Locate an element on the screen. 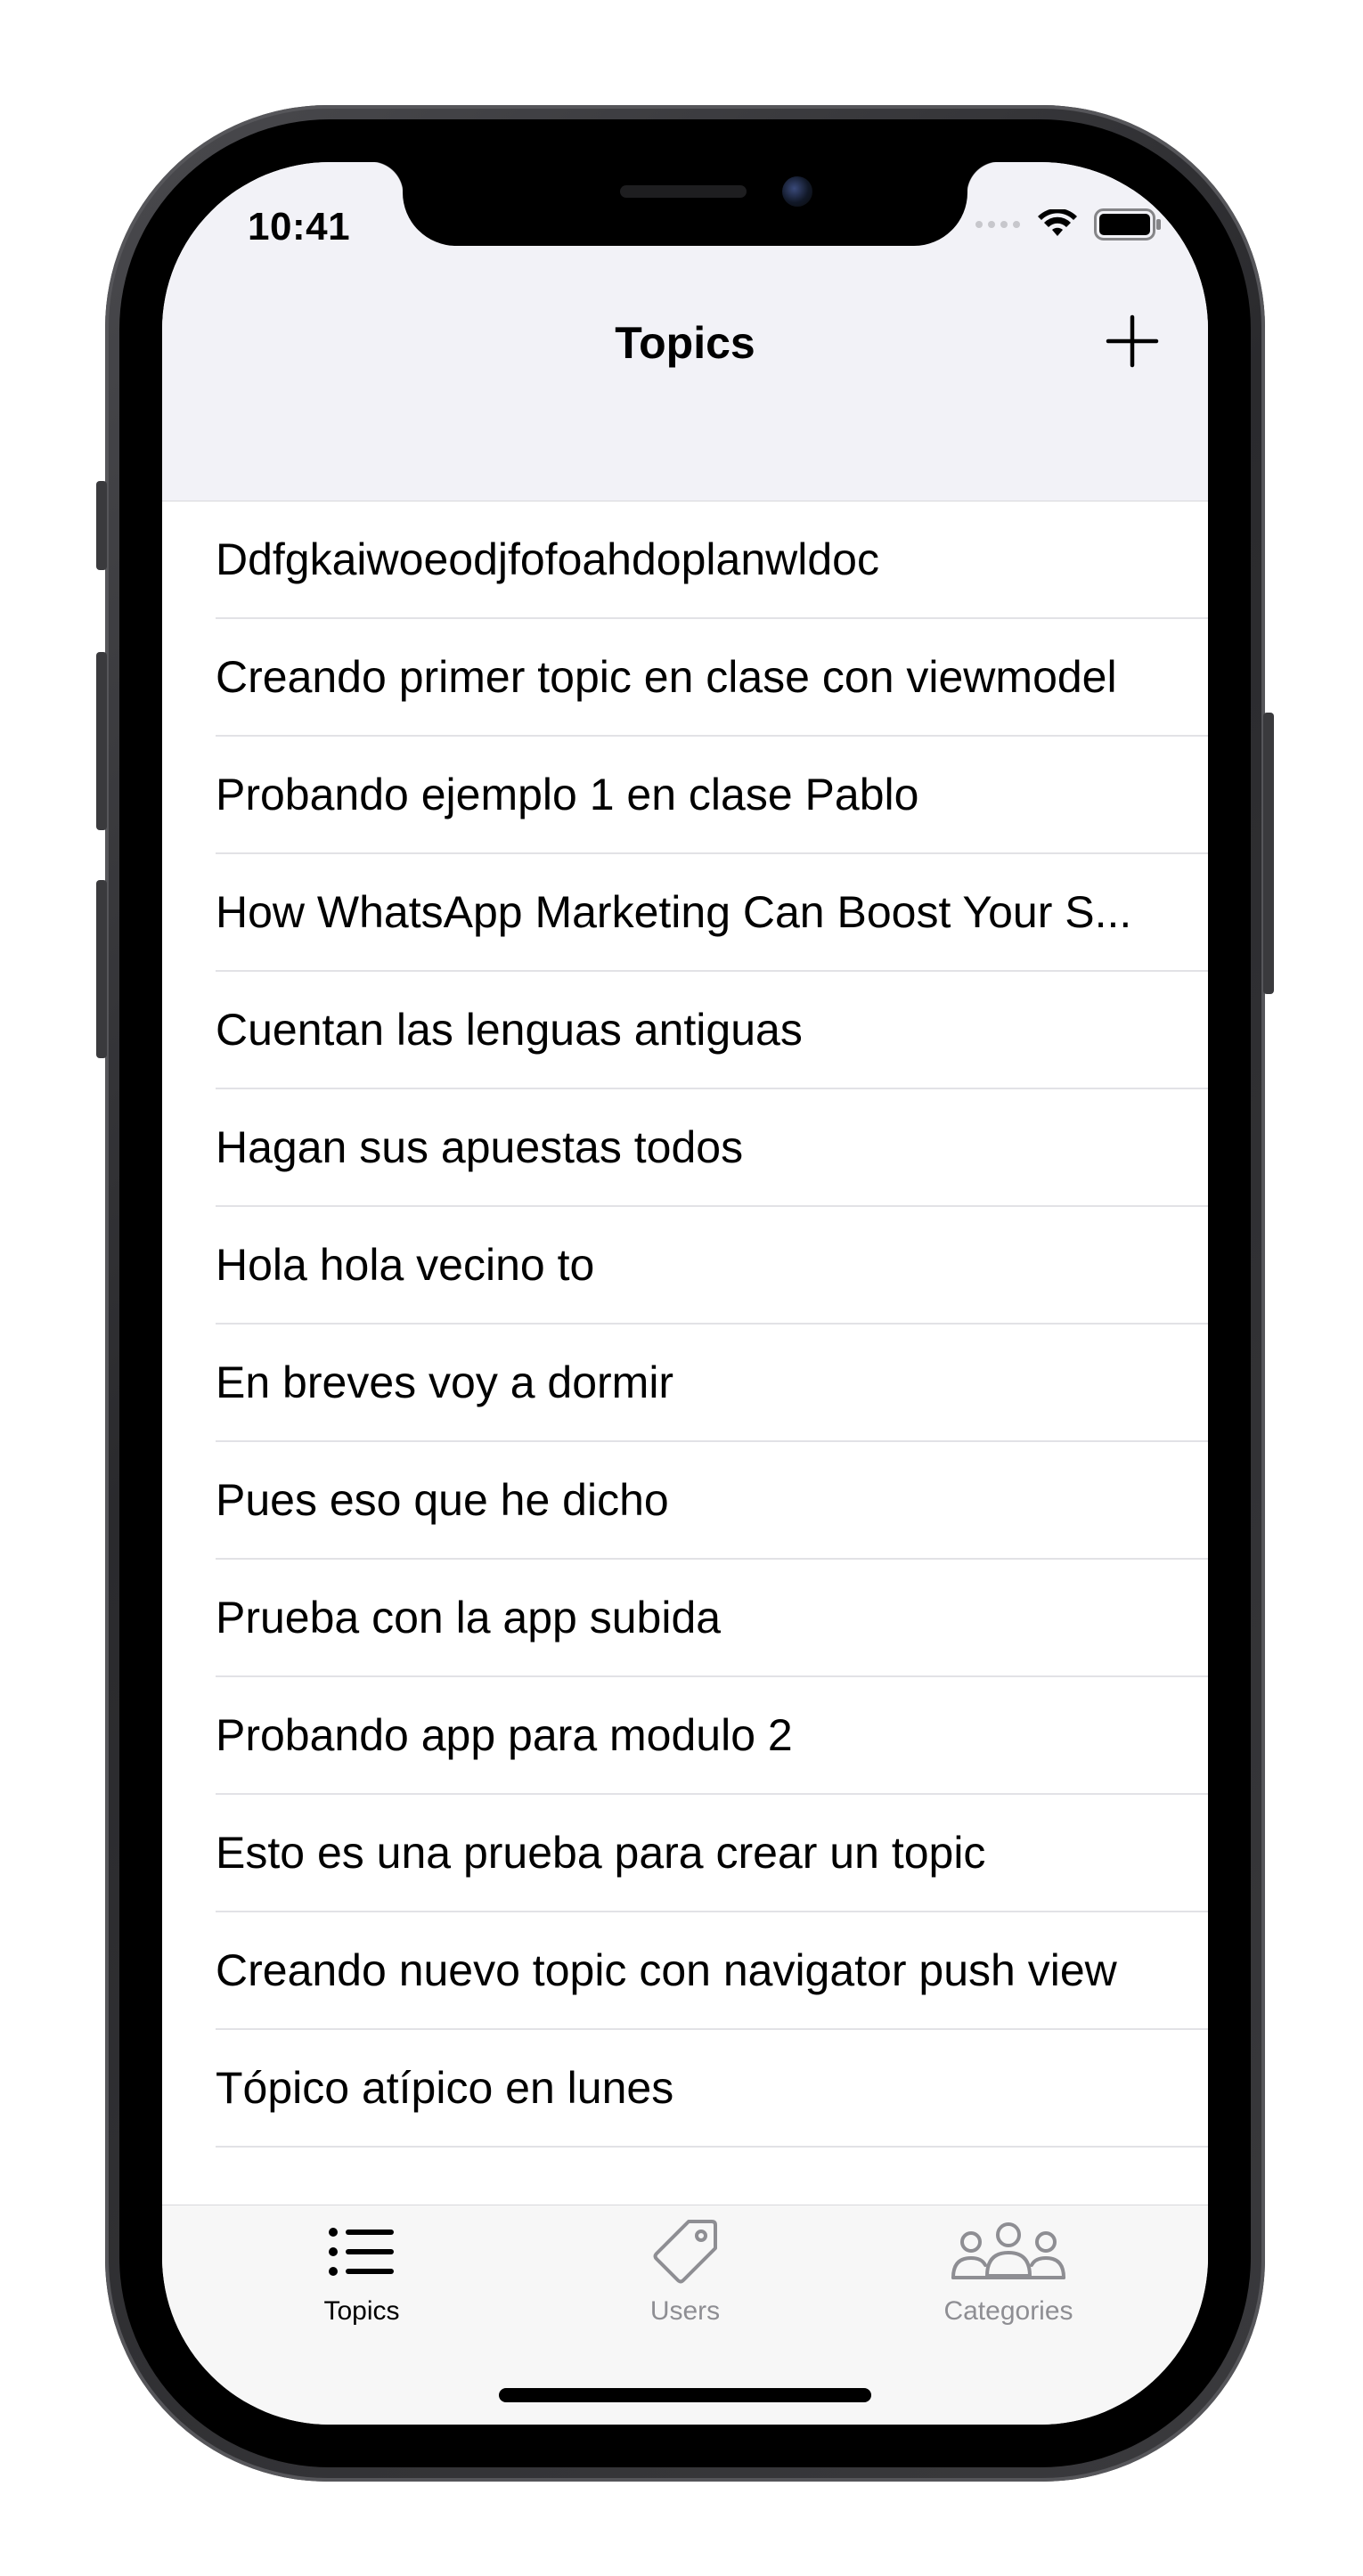 Image resolution: width=1363 pixels, height=2576 pixels. status-indicators is located at coordinates (1068, 224).